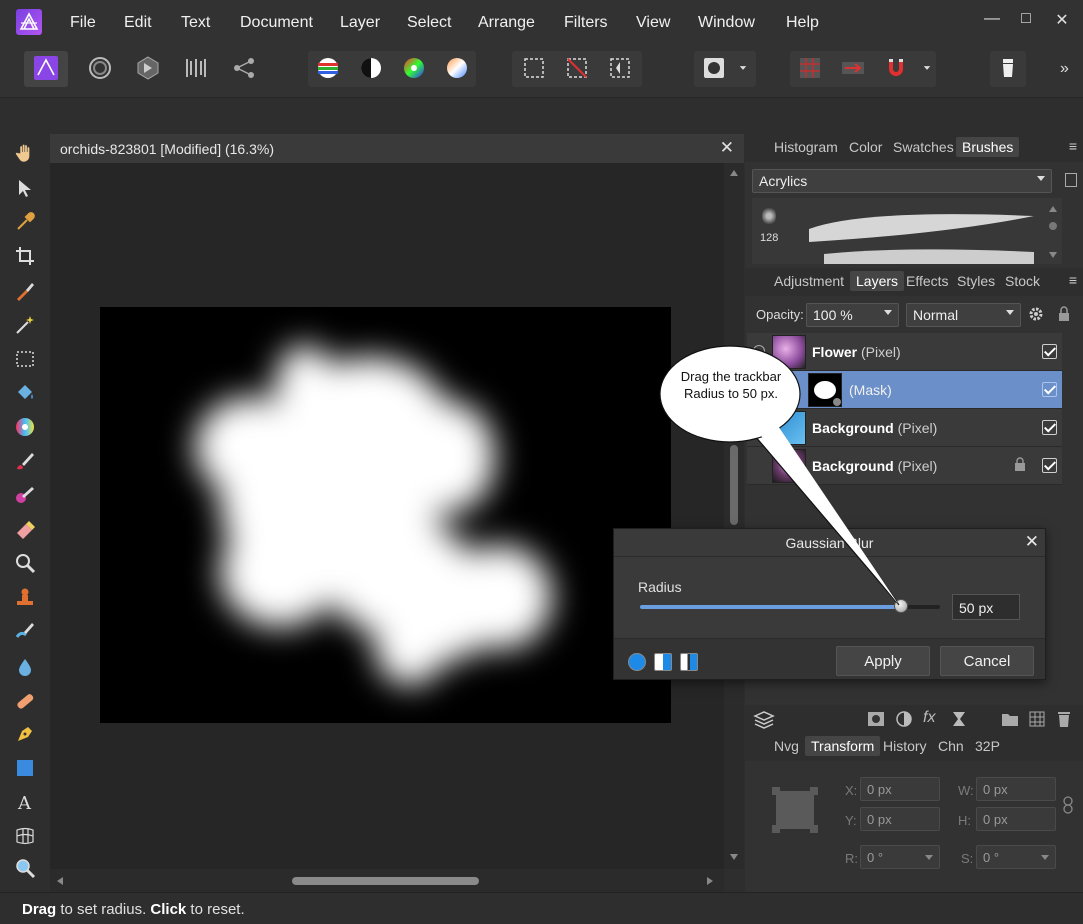  I want to click on tab-32p: 32P, so click(987, 746).